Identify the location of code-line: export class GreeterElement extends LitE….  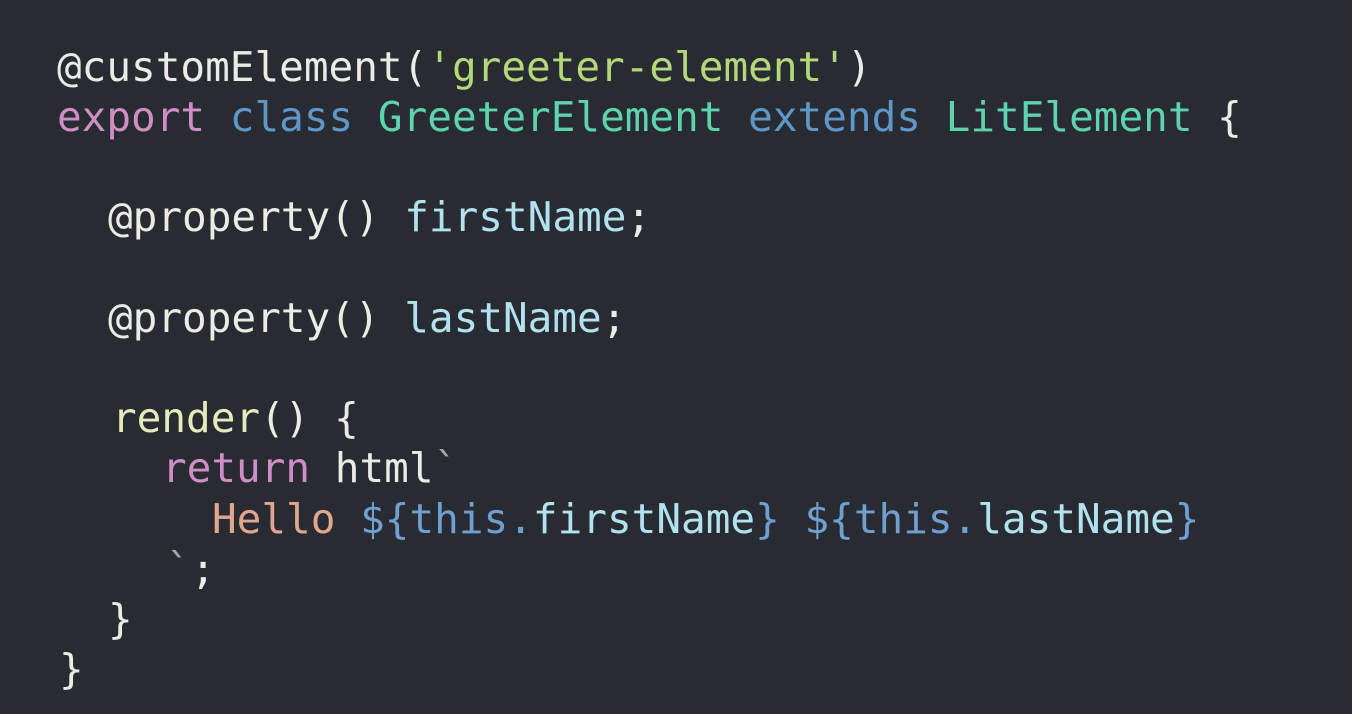
(649, 117).